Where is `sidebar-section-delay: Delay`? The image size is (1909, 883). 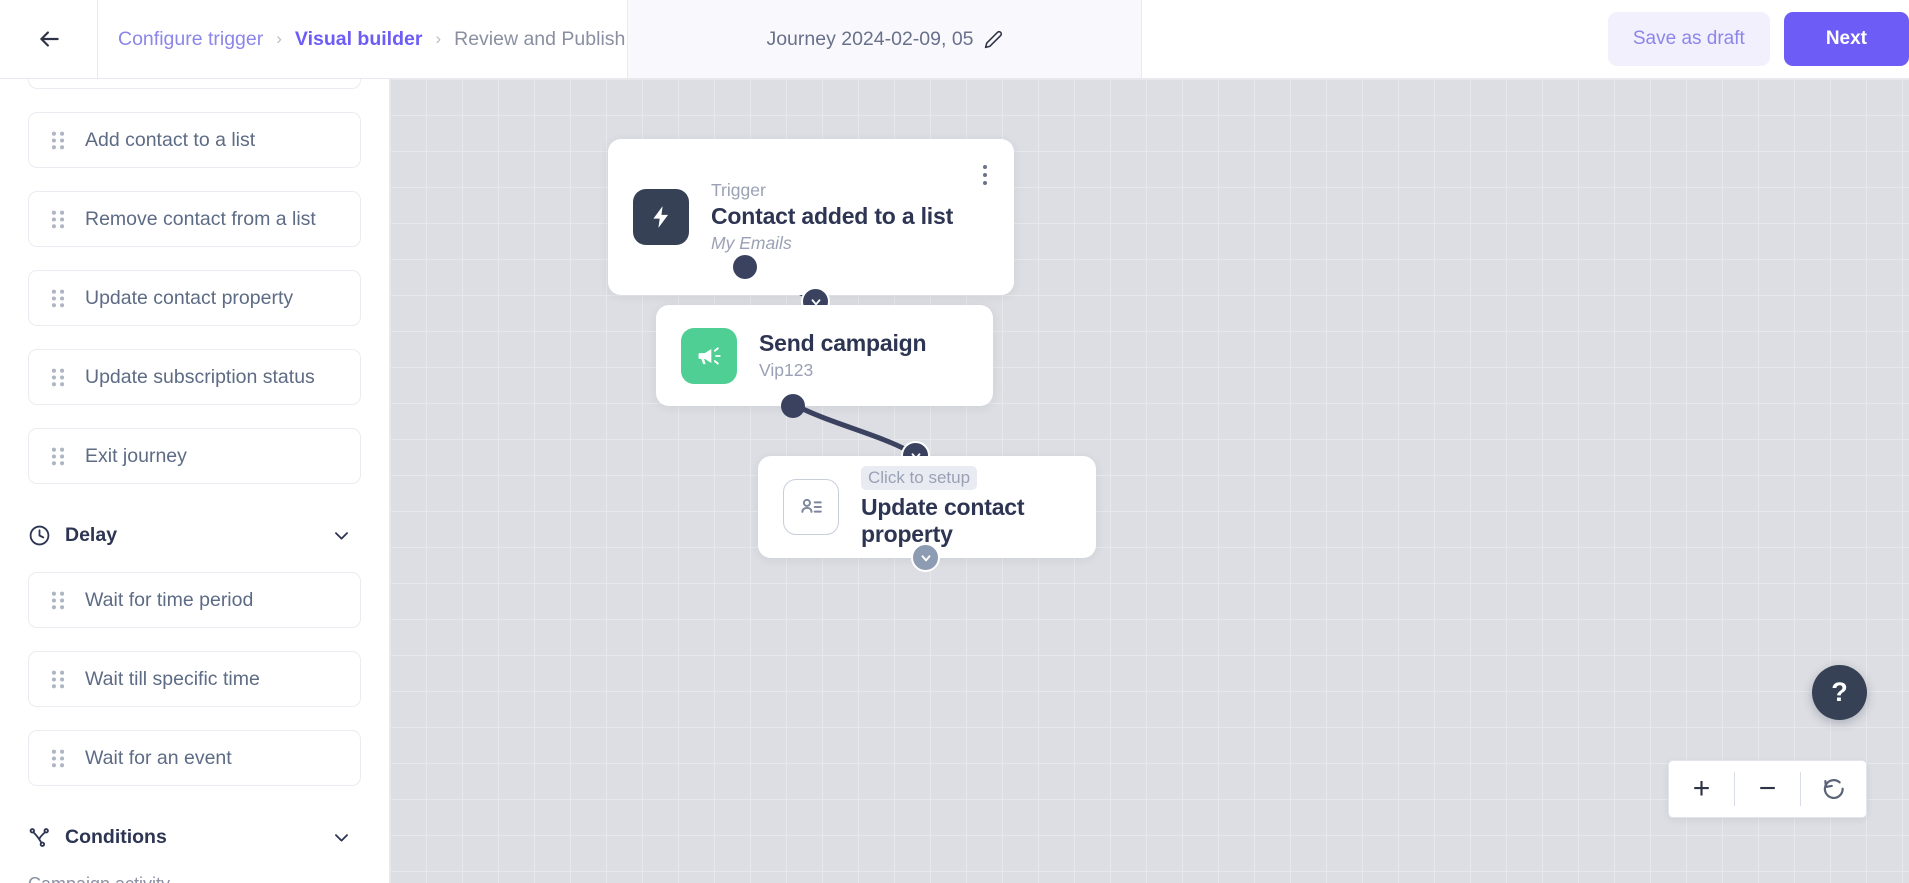
sidebar-section-delay: Delay is located at coordinates (194, 535).